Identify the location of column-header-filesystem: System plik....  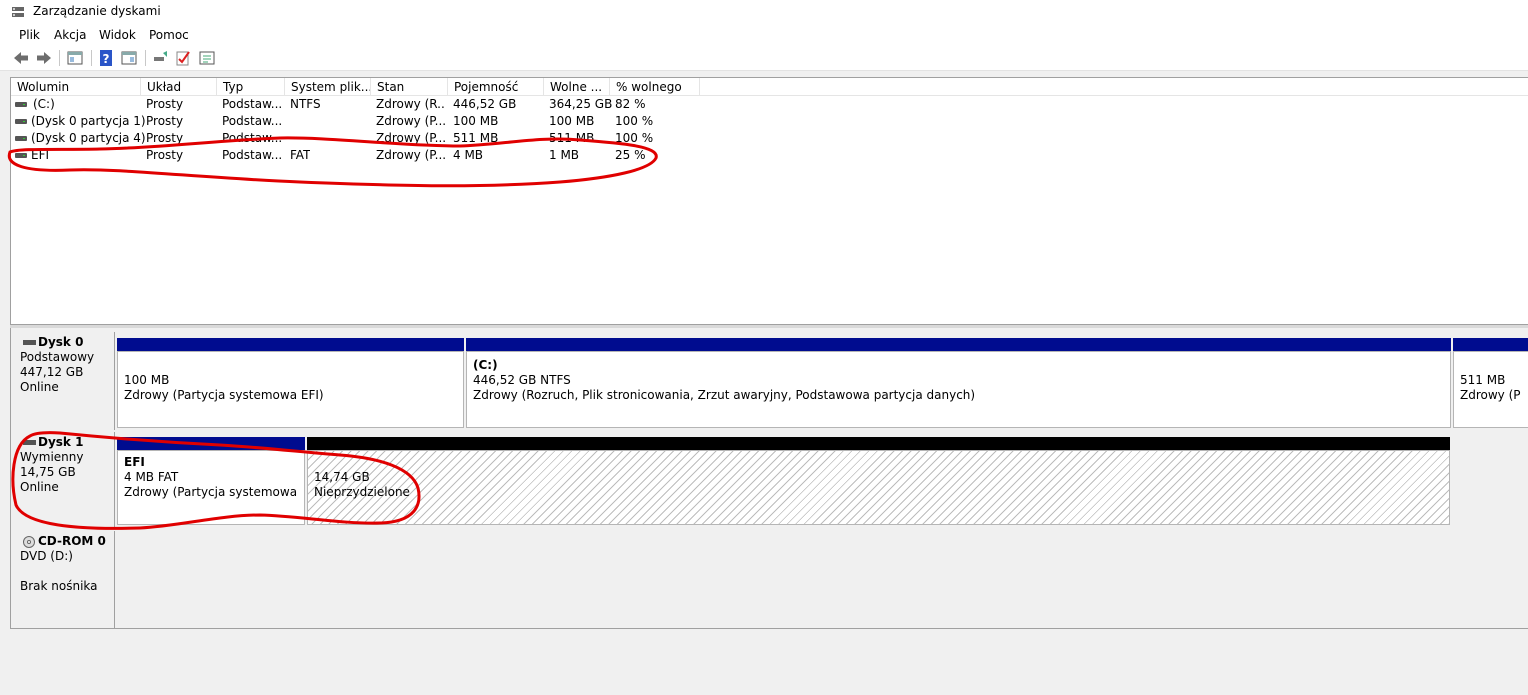
(328, 87).